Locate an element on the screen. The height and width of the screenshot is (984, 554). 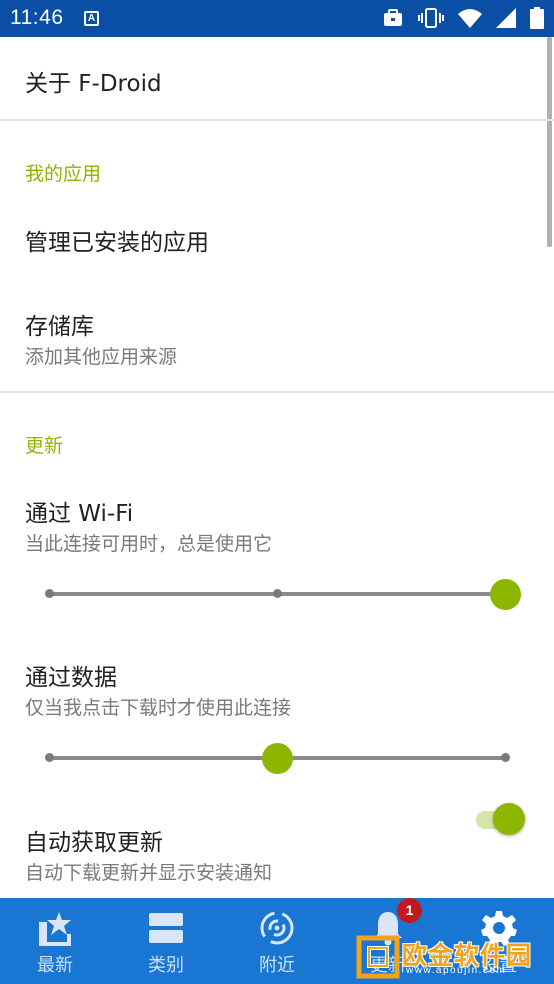
wifi-title: 通过 Wi-Fi is located at coordinates (79, 514).